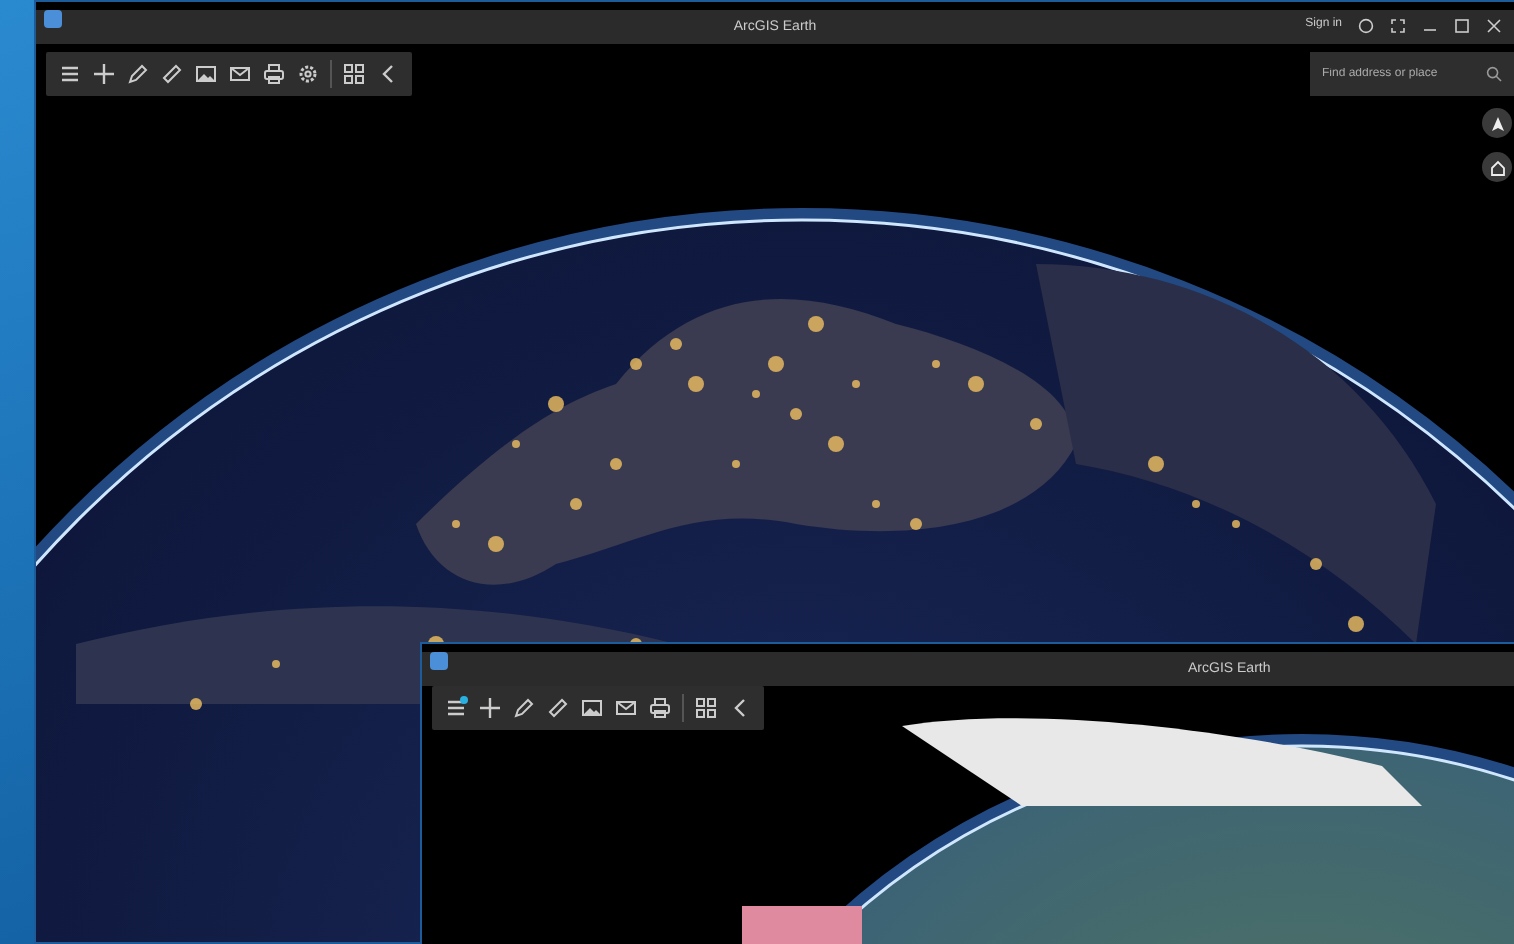 This screenshot has height=944, width=1514. Describe the element at coordinates (1462, 25) in the screenshot. I see `maximize-icon` at that location.